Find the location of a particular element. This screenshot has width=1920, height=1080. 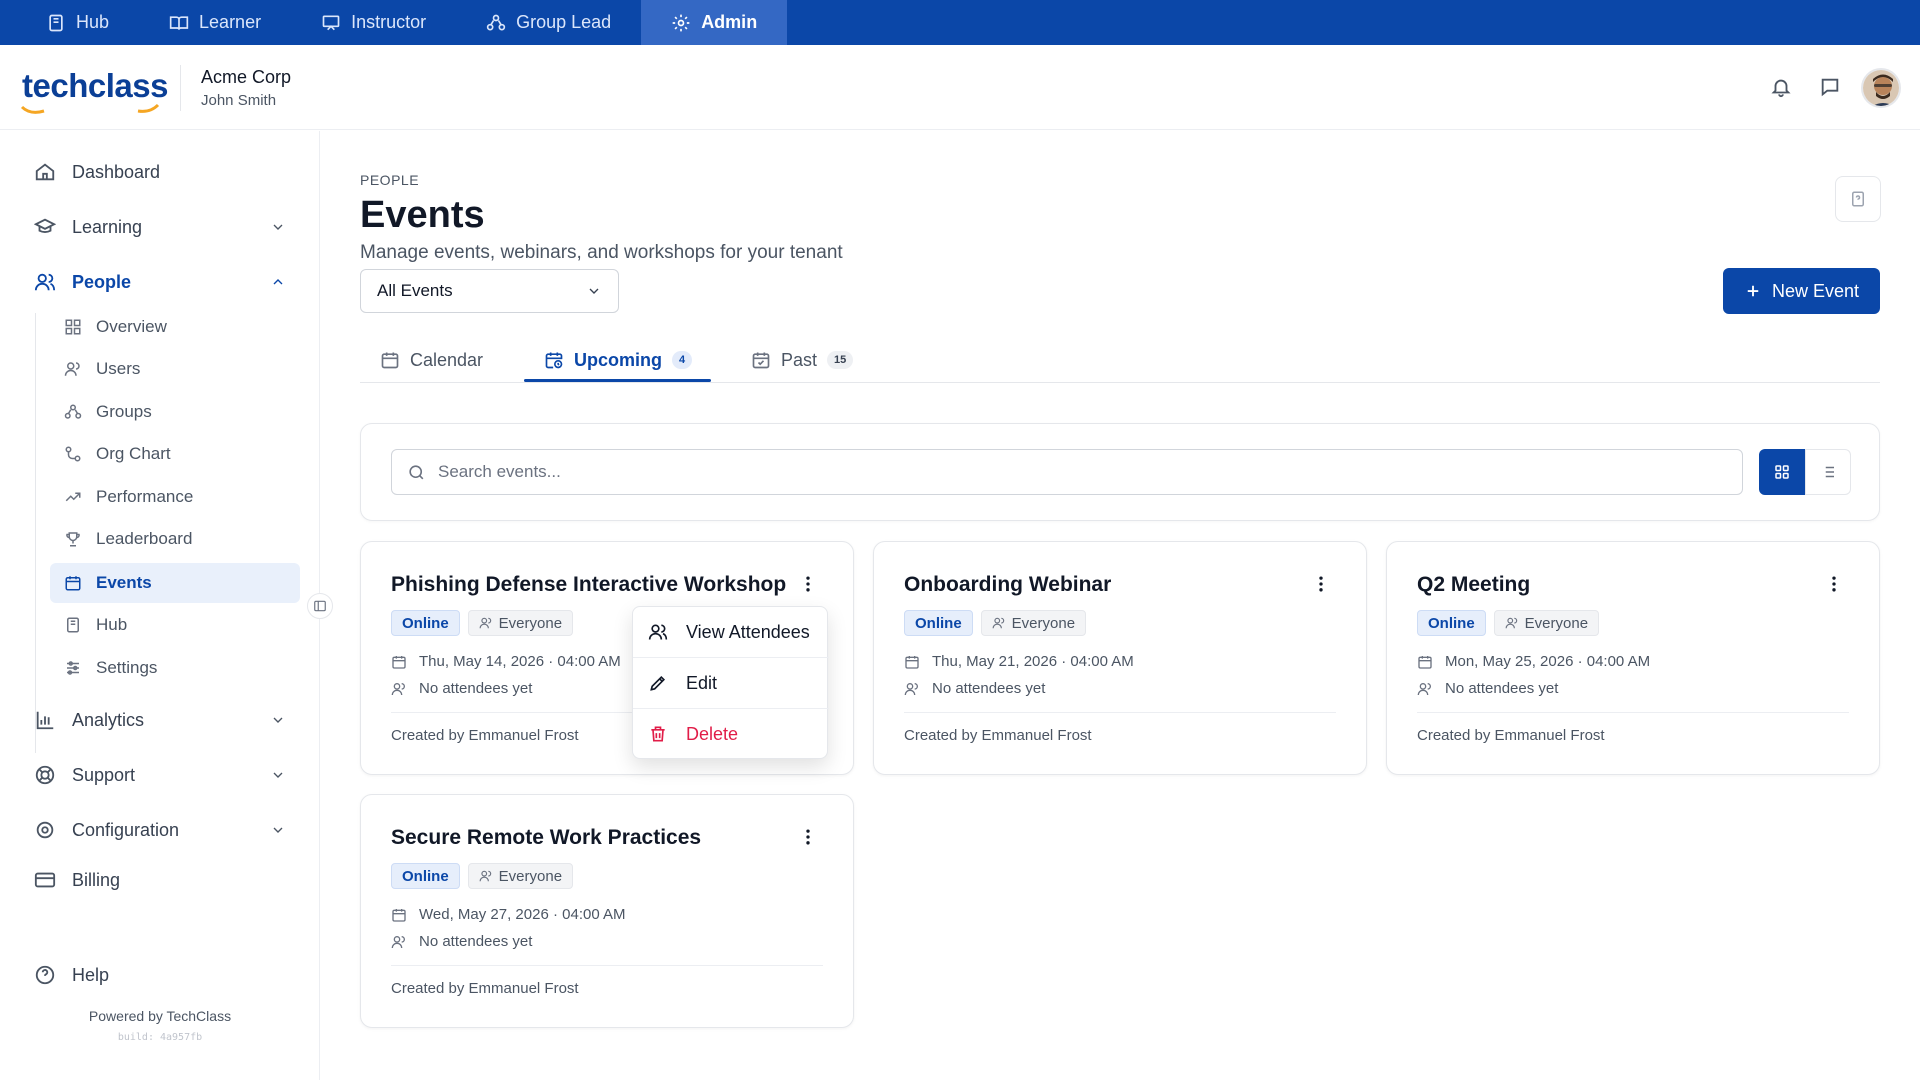

sidebar-item-support: Support is located at coordinates (159, 775).